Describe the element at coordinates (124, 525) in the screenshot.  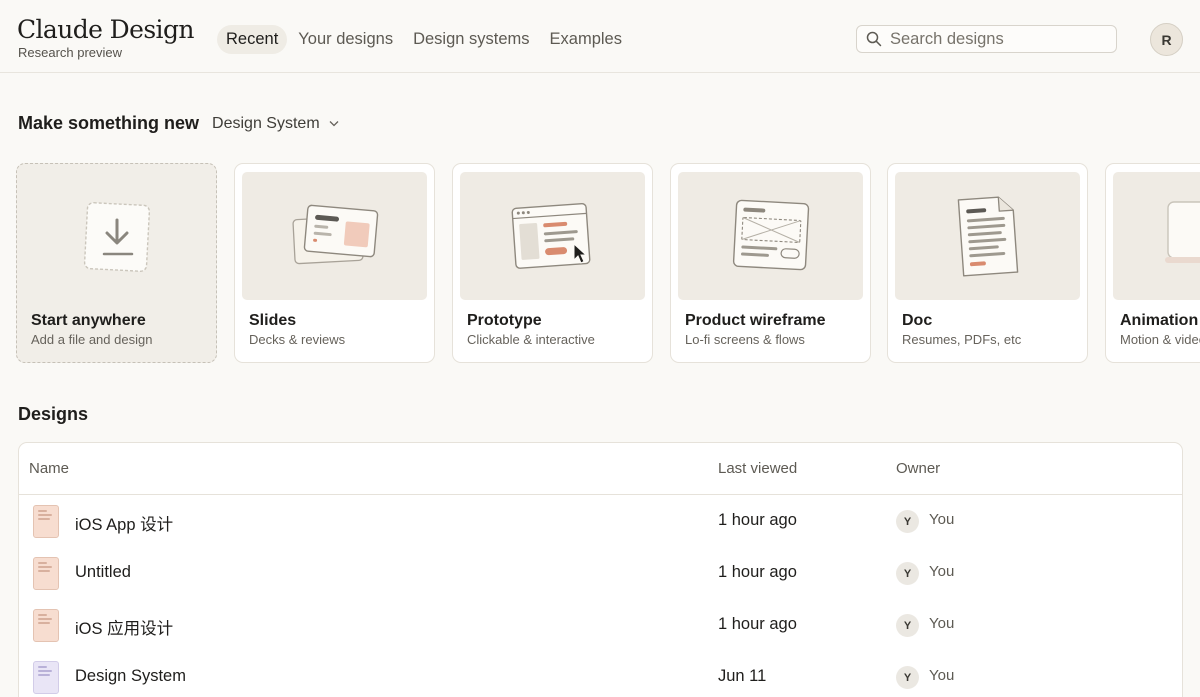
I see `design-name: iOS App 设计` at that location.